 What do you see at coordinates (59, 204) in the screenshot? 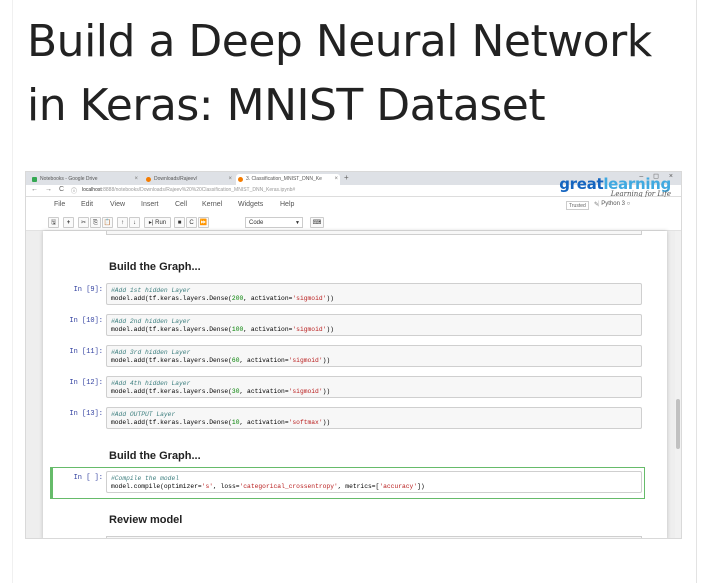
I see `menu-file: File` at bounding box center [59, 204].